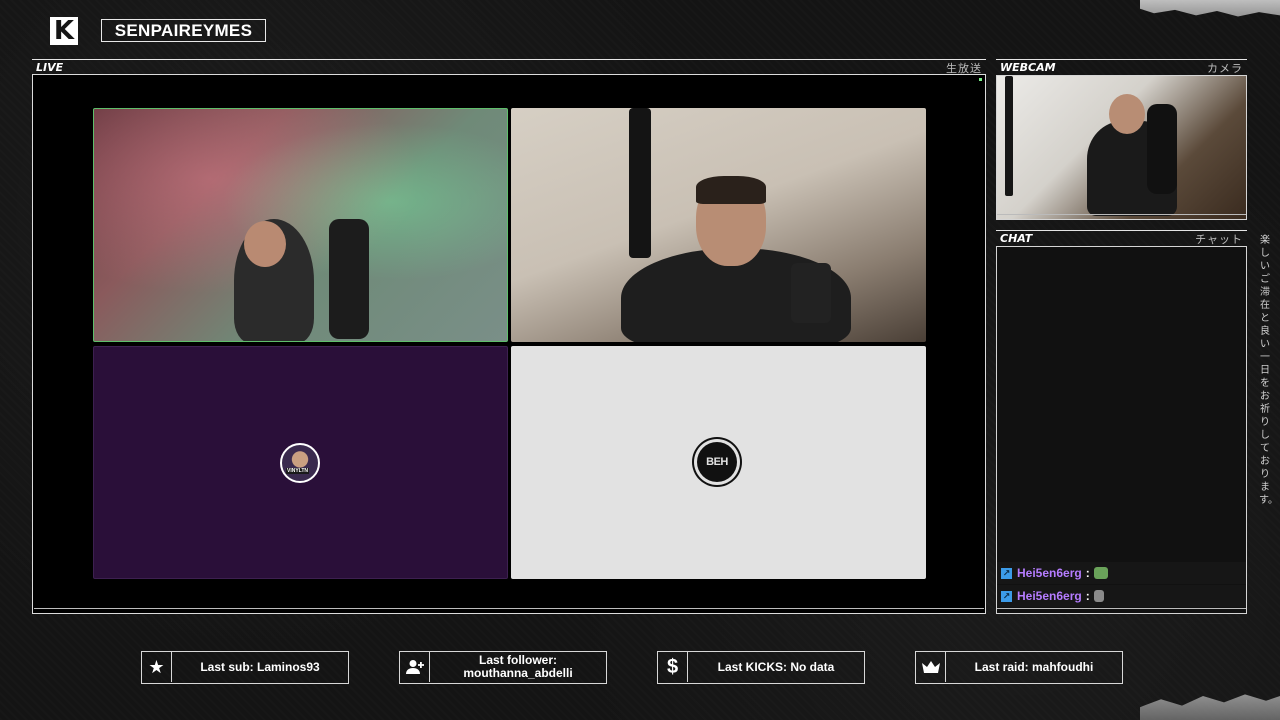  I want to click on participant-avatar: VINYLTN, so click(300, 463).